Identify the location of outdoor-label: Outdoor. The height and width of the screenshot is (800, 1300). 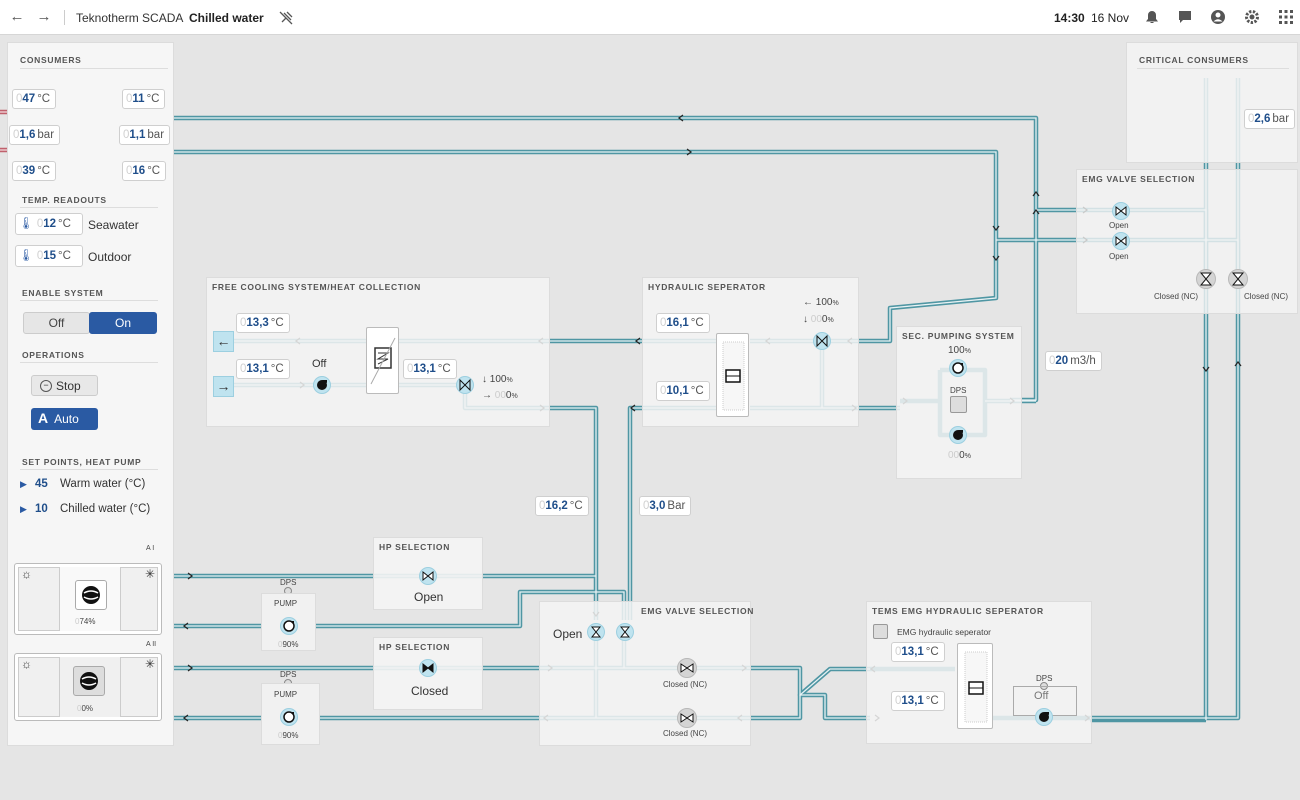
(110, 257).